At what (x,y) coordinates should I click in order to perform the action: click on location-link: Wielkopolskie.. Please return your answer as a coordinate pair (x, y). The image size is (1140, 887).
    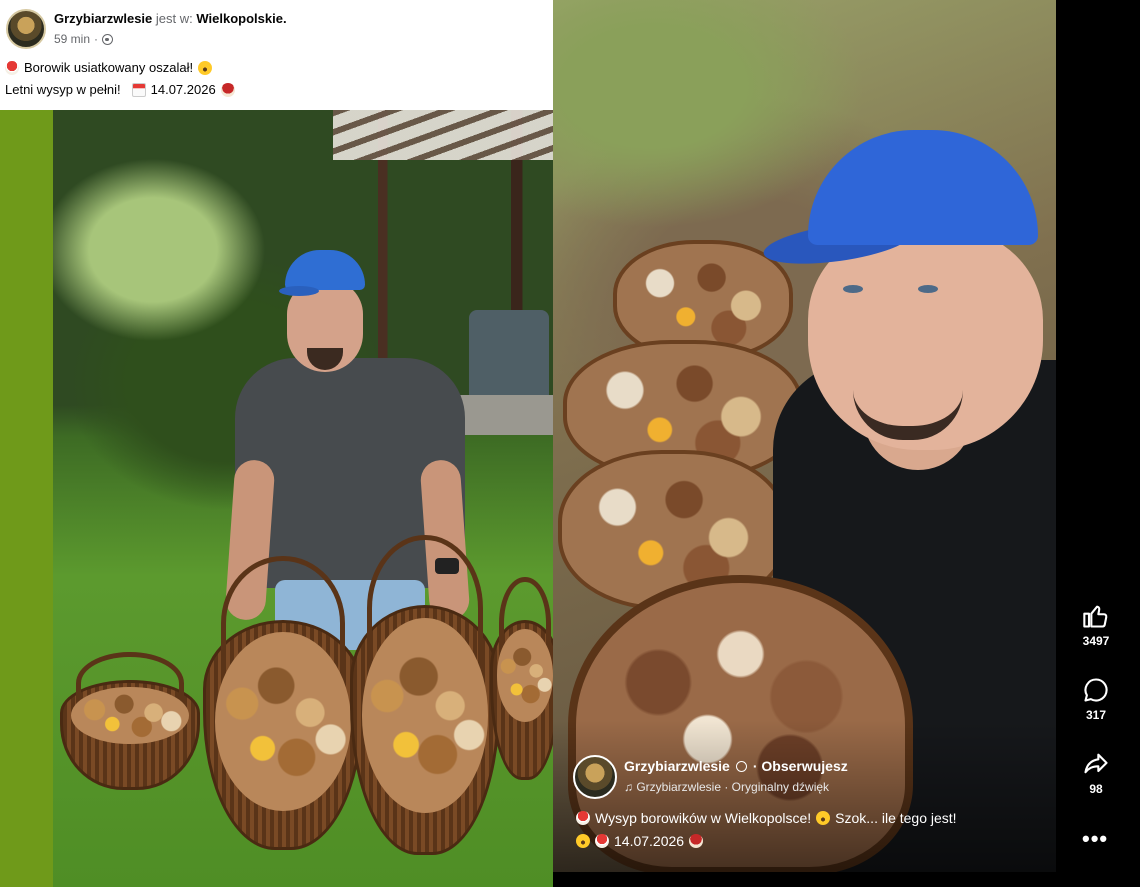
    Looking at the image, I should click on (241, 18).